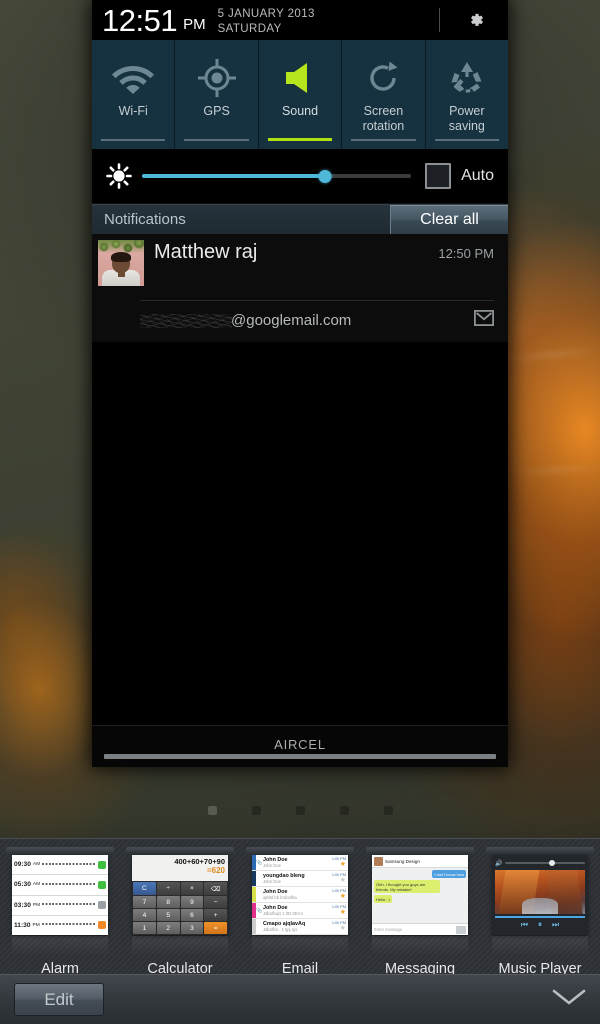 Image resolution: width=600 pixels, height=1024 pixels. I want to click on clock-weekday: SATURDAY, so click(249, 28).